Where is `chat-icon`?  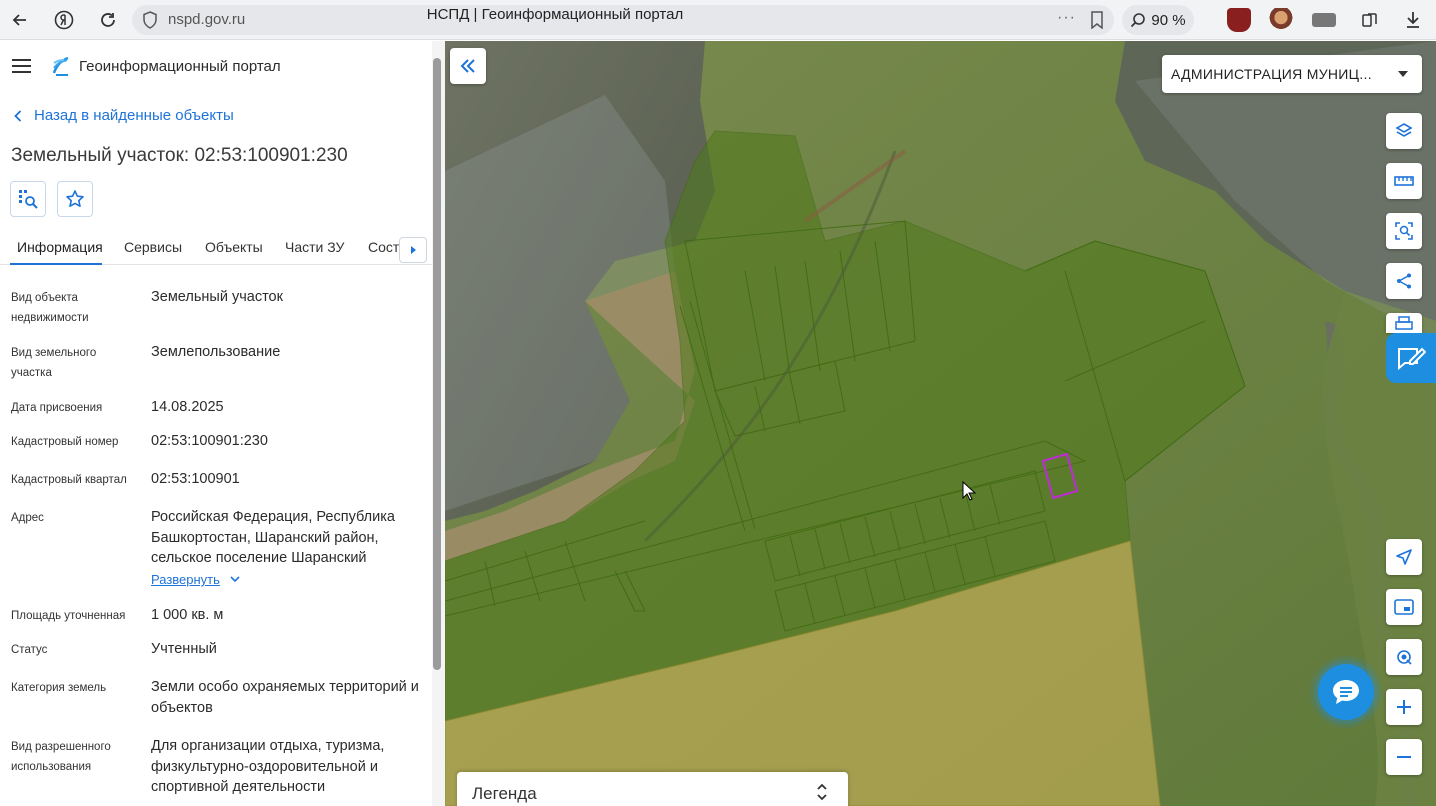
chat-icon is located at coordinates (1346, 692).